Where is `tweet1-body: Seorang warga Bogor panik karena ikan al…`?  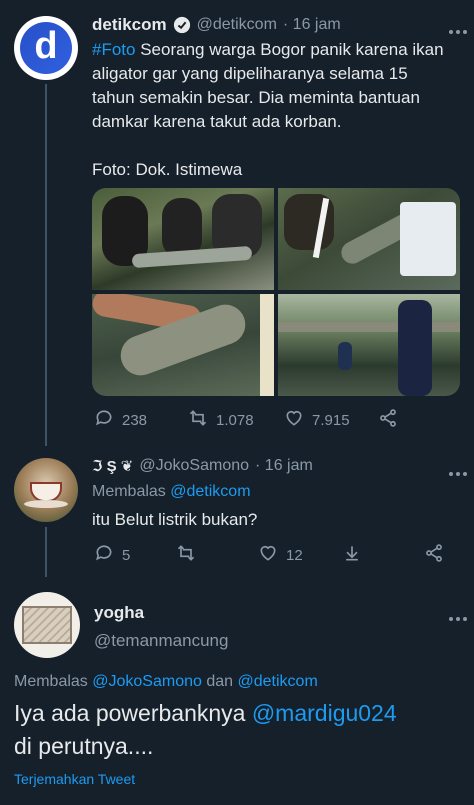
tweet1-body: Seorang warga Bogor panik karena ikan al… is located at coordinates (268, 109).